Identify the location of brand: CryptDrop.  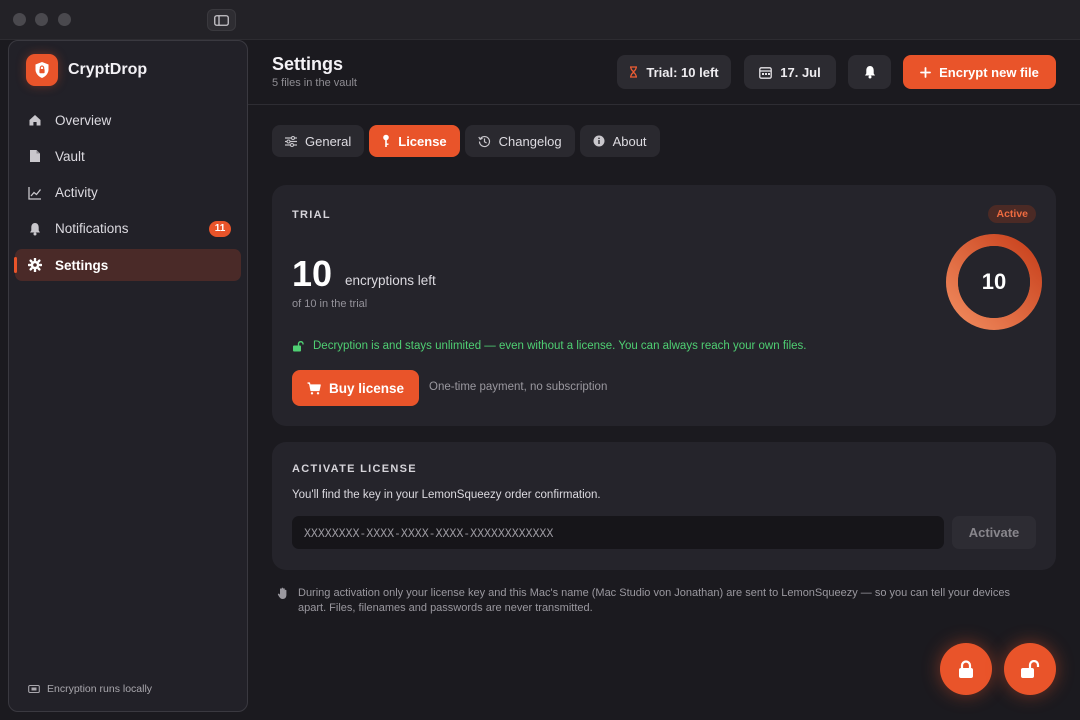
(86, 70).